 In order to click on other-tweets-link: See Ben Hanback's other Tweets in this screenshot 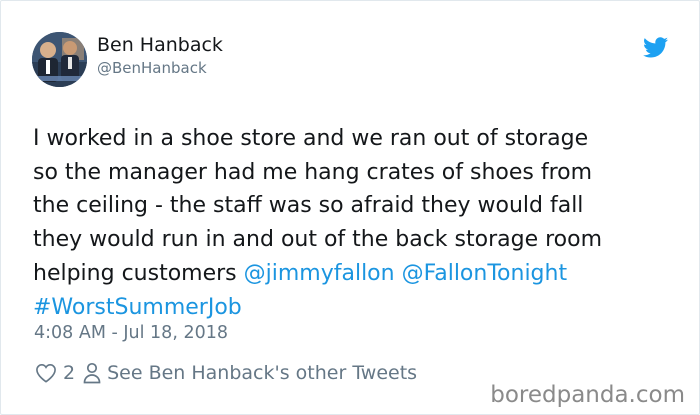, I will do `click(250, 373)`.